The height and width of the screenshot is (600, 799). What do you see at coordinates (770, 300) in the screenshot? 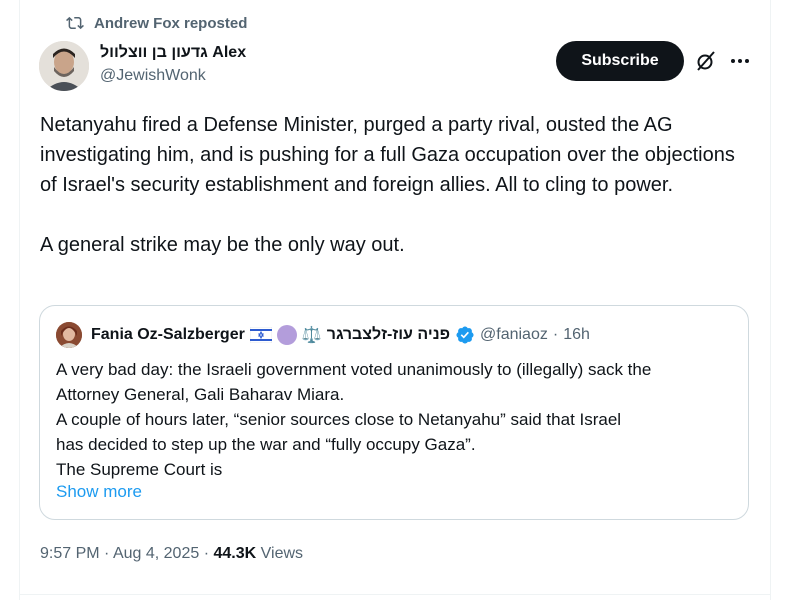
I see `timeline-right-border` at bounding box center [770, 300].